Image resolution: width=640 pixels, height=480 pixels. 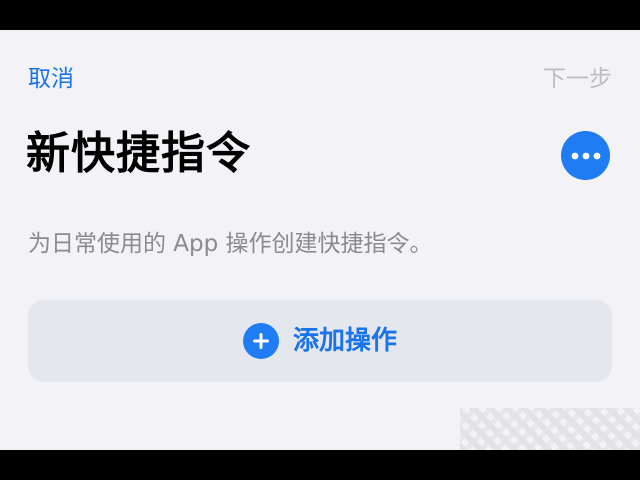 What do you see at coordinates (550, 429) in the screenshot?
I see `watermark` at bounding box center [550, 429].